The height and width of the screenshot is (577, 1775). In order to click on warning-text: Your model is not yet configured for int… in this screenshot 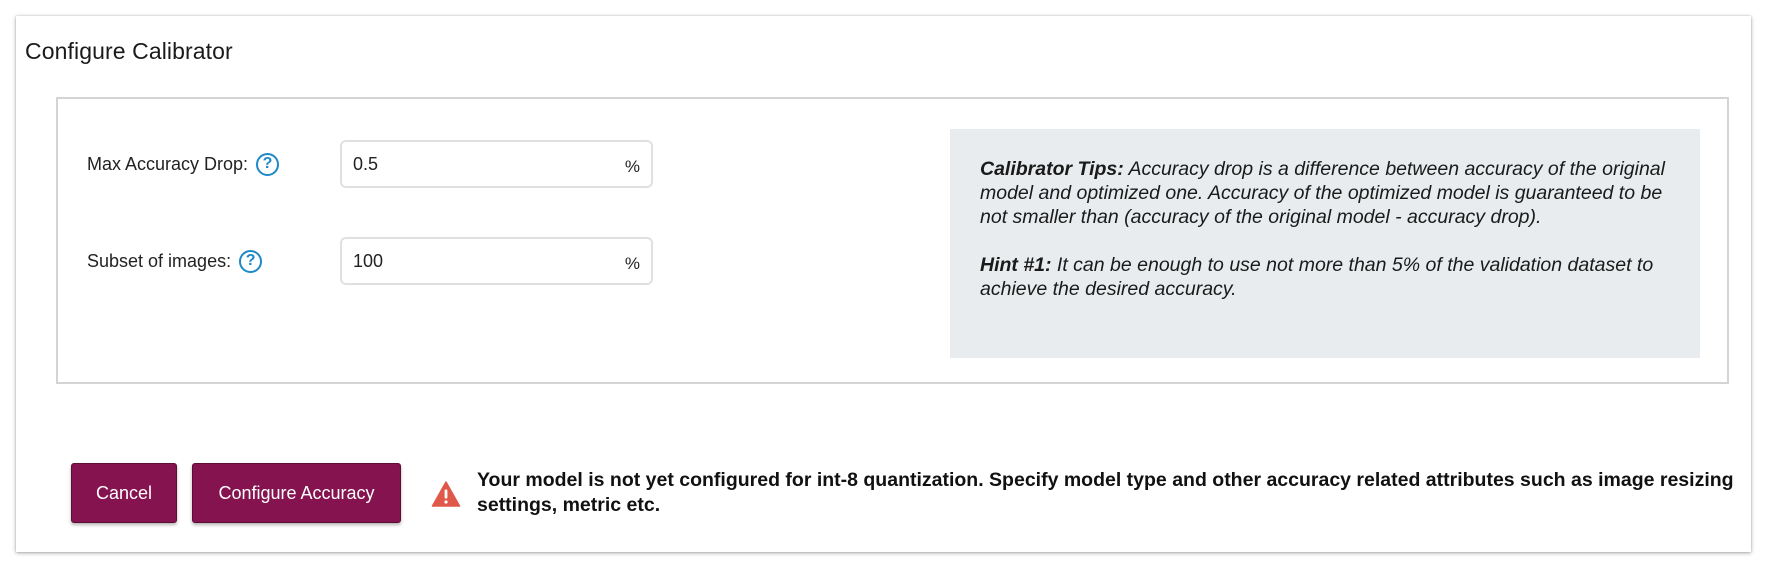, I will do `click(1105, 492)`.